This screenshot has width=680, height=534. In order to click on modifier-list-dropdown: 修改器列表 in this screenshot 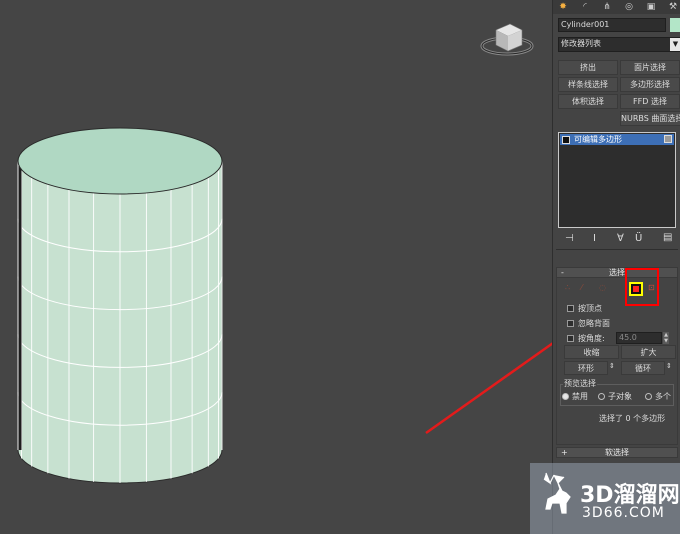, I will do `click(619, 44)`.